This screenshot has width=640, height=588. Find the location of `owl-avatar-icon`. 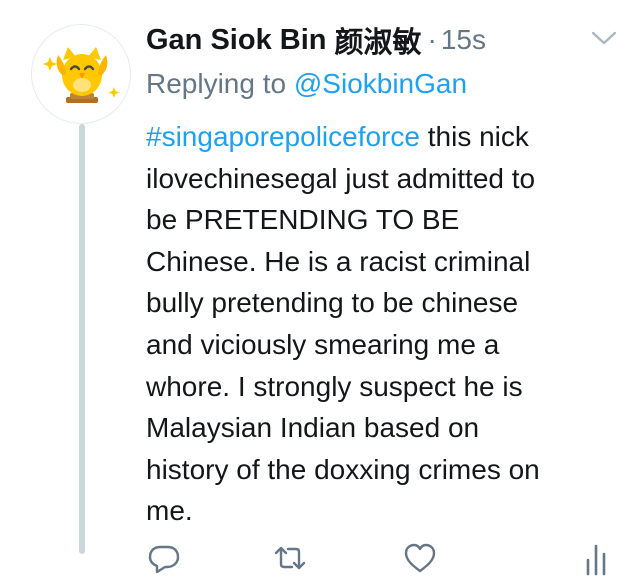

owl-avatar-icon is located at coordinates (81, 75).